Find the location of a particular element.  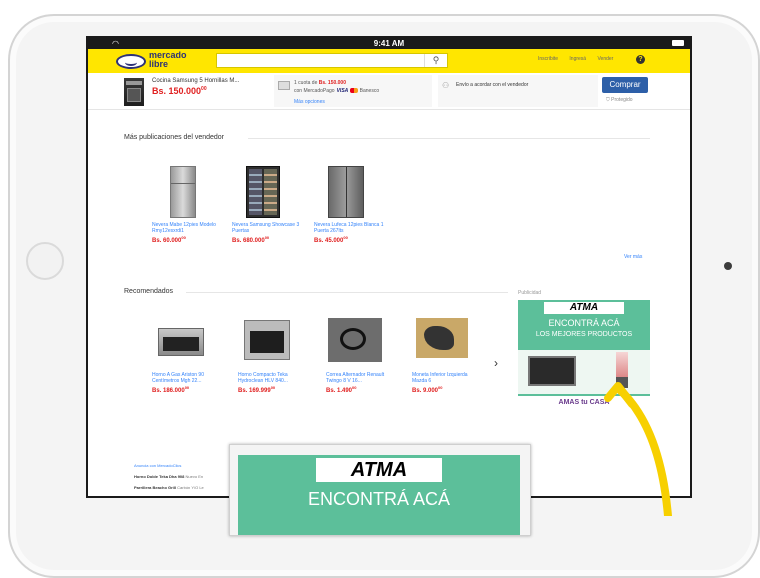

yellow-arrow-annotation is located at coordinates (638, 449).